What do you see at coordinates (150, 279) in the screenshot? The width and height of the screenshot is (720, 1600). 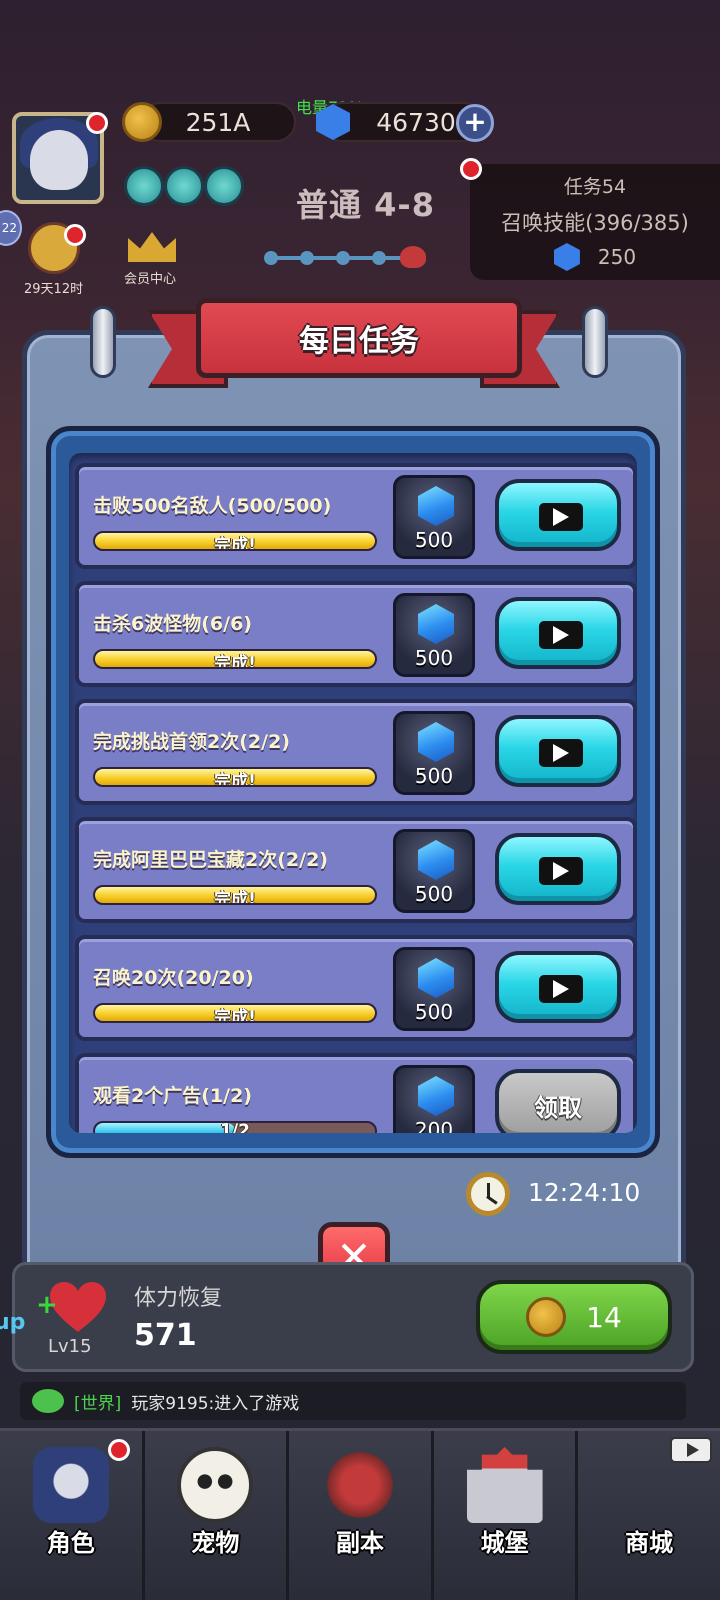 I see `vip-center-label: 会员中心` at bounding box center [150, 279].